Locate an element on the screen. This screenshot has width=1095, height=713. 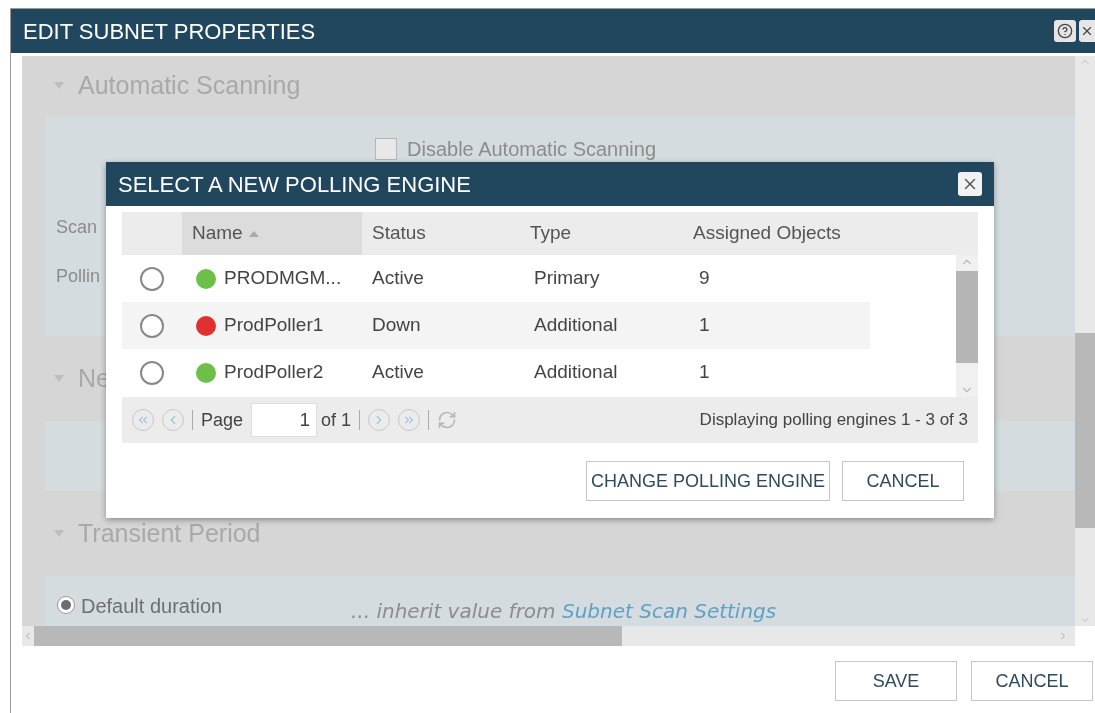
column-header: Status is located at coordinates (441, 233).